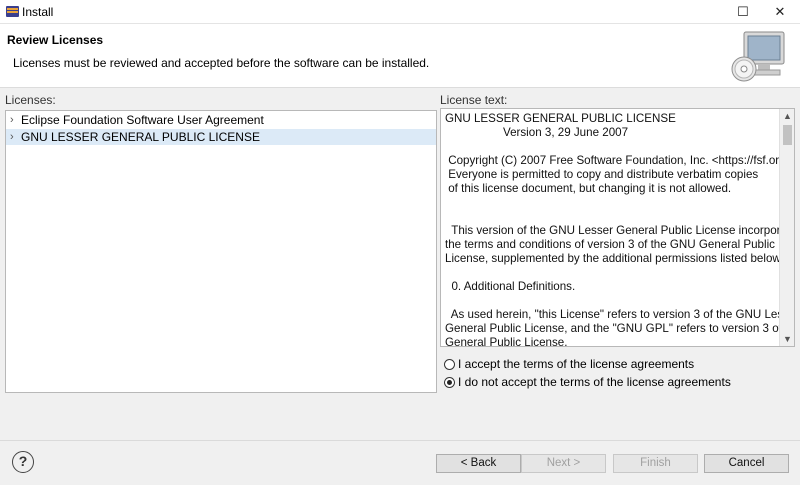  Describe the element at coordinates (787, 339) in the screenshot. I see `scroll-down-icon: ▼` at that location.